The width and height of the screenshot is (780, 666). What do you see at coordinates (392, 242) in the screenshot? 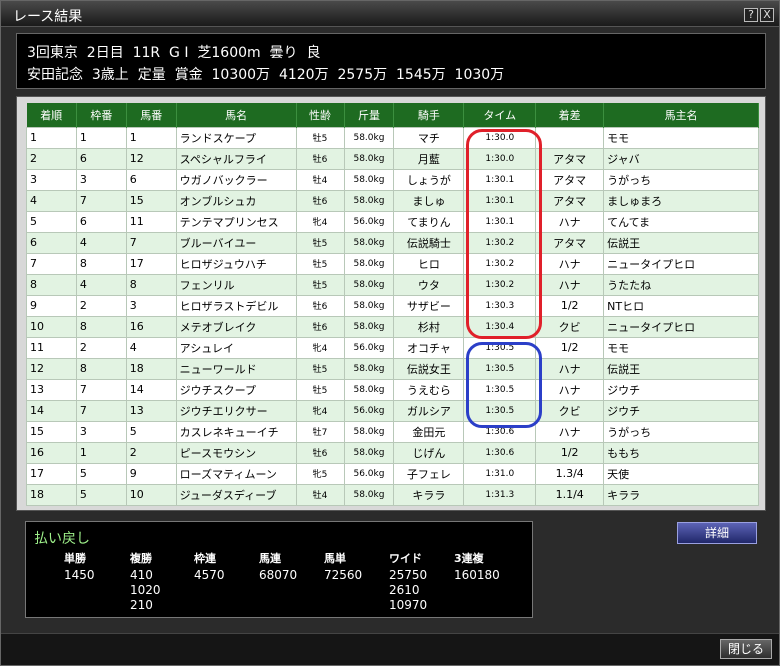
I see `table-row: 6 4 7 ブルーバイユー 牡5 58.0kg 伝説騎士 1:30.2 アタマ 伝説王` at bounding box center [392, 242].